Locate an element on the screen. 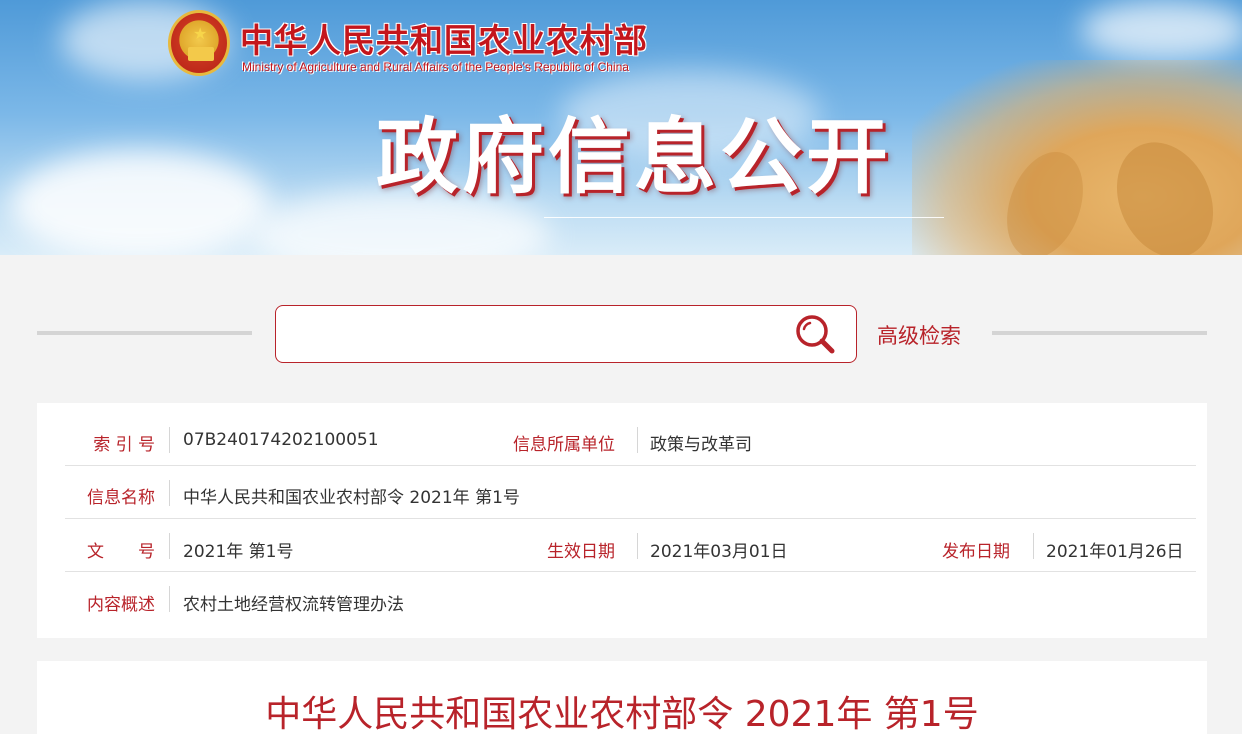 This screenshot has width=1242, height=734. effective-date-label: 生效日期 is located at coordinates (581, 552).